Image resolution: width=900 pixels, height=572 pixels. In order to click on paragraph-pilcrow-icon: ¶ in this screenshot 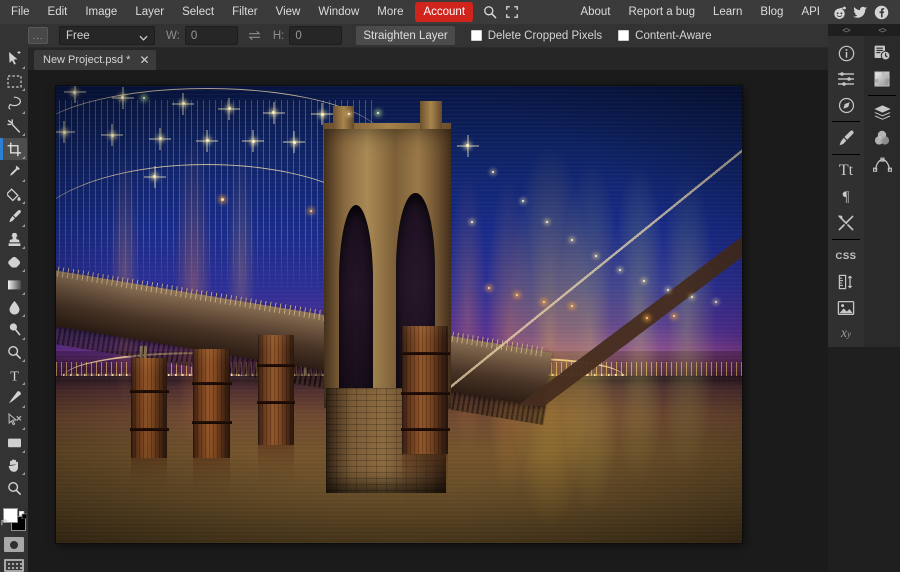, I will do `click(846, 197)`.